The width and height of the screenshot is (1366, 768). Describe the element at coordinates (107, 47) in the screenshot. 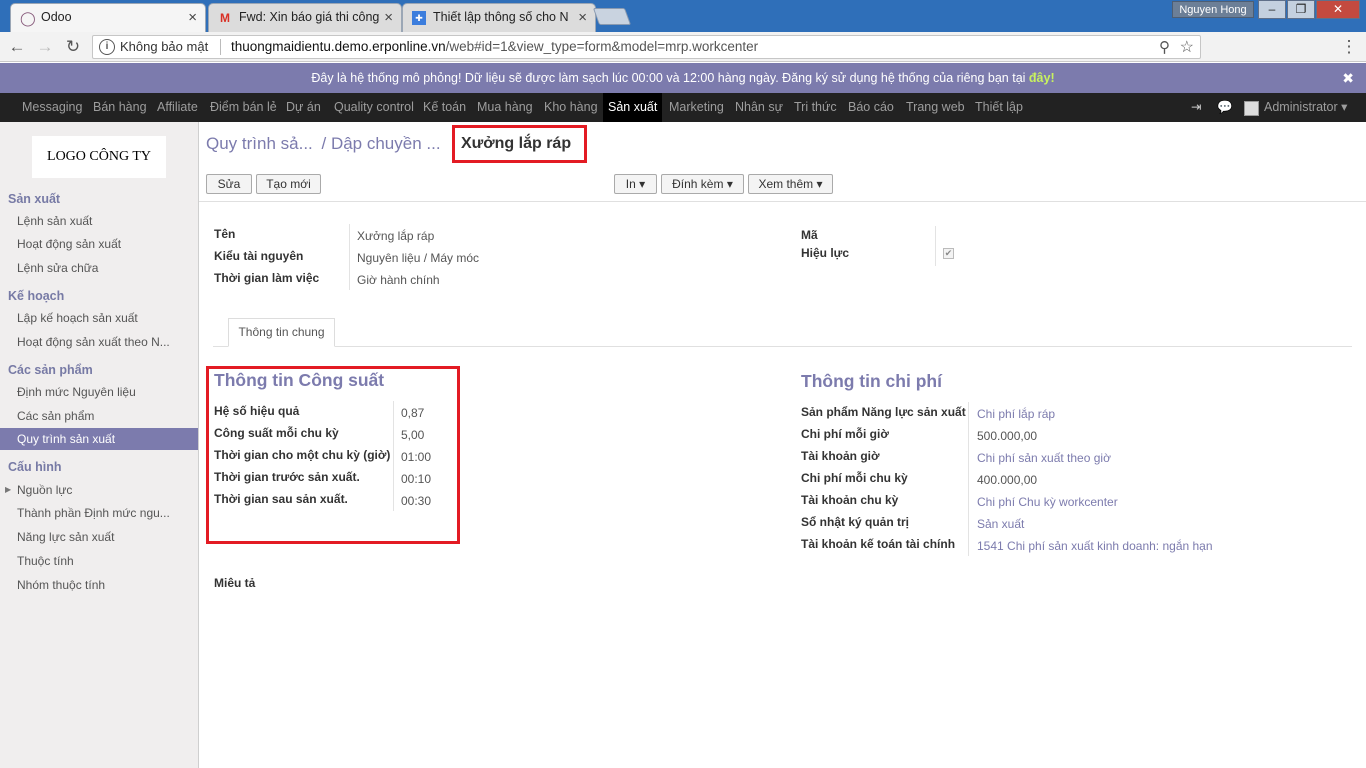

I see `info-icon: i` at that location.